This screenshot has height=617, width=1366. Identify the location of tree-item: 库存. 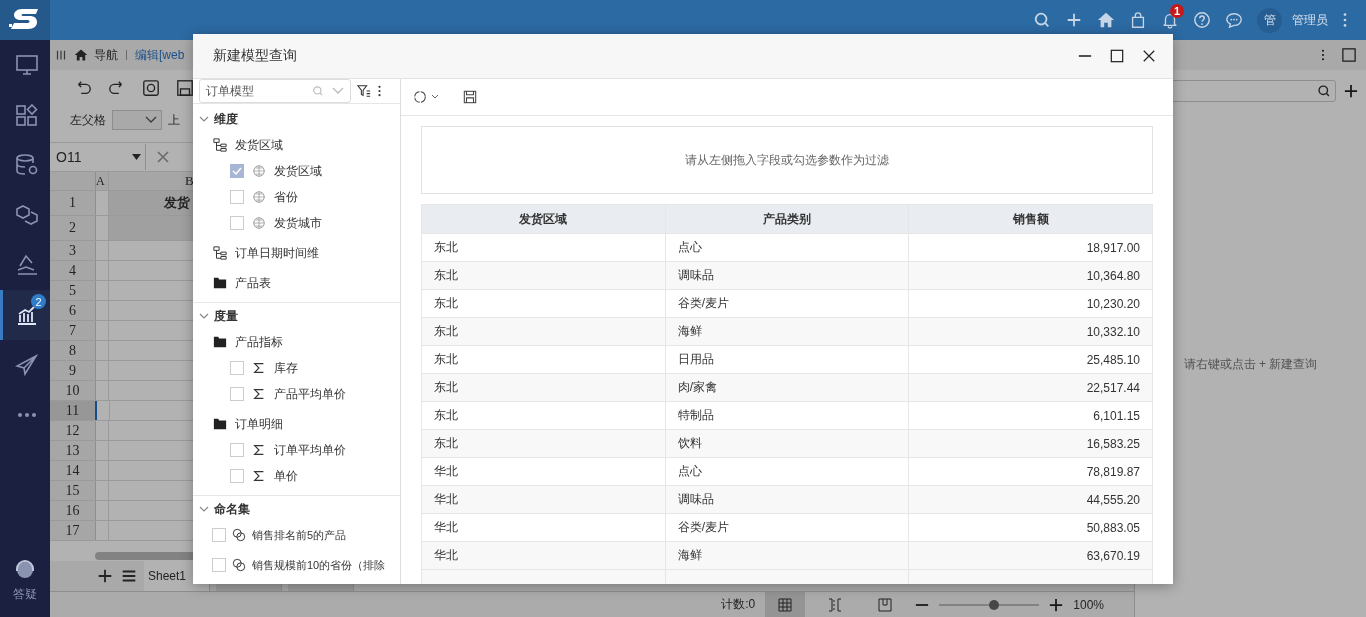
(296, 368).